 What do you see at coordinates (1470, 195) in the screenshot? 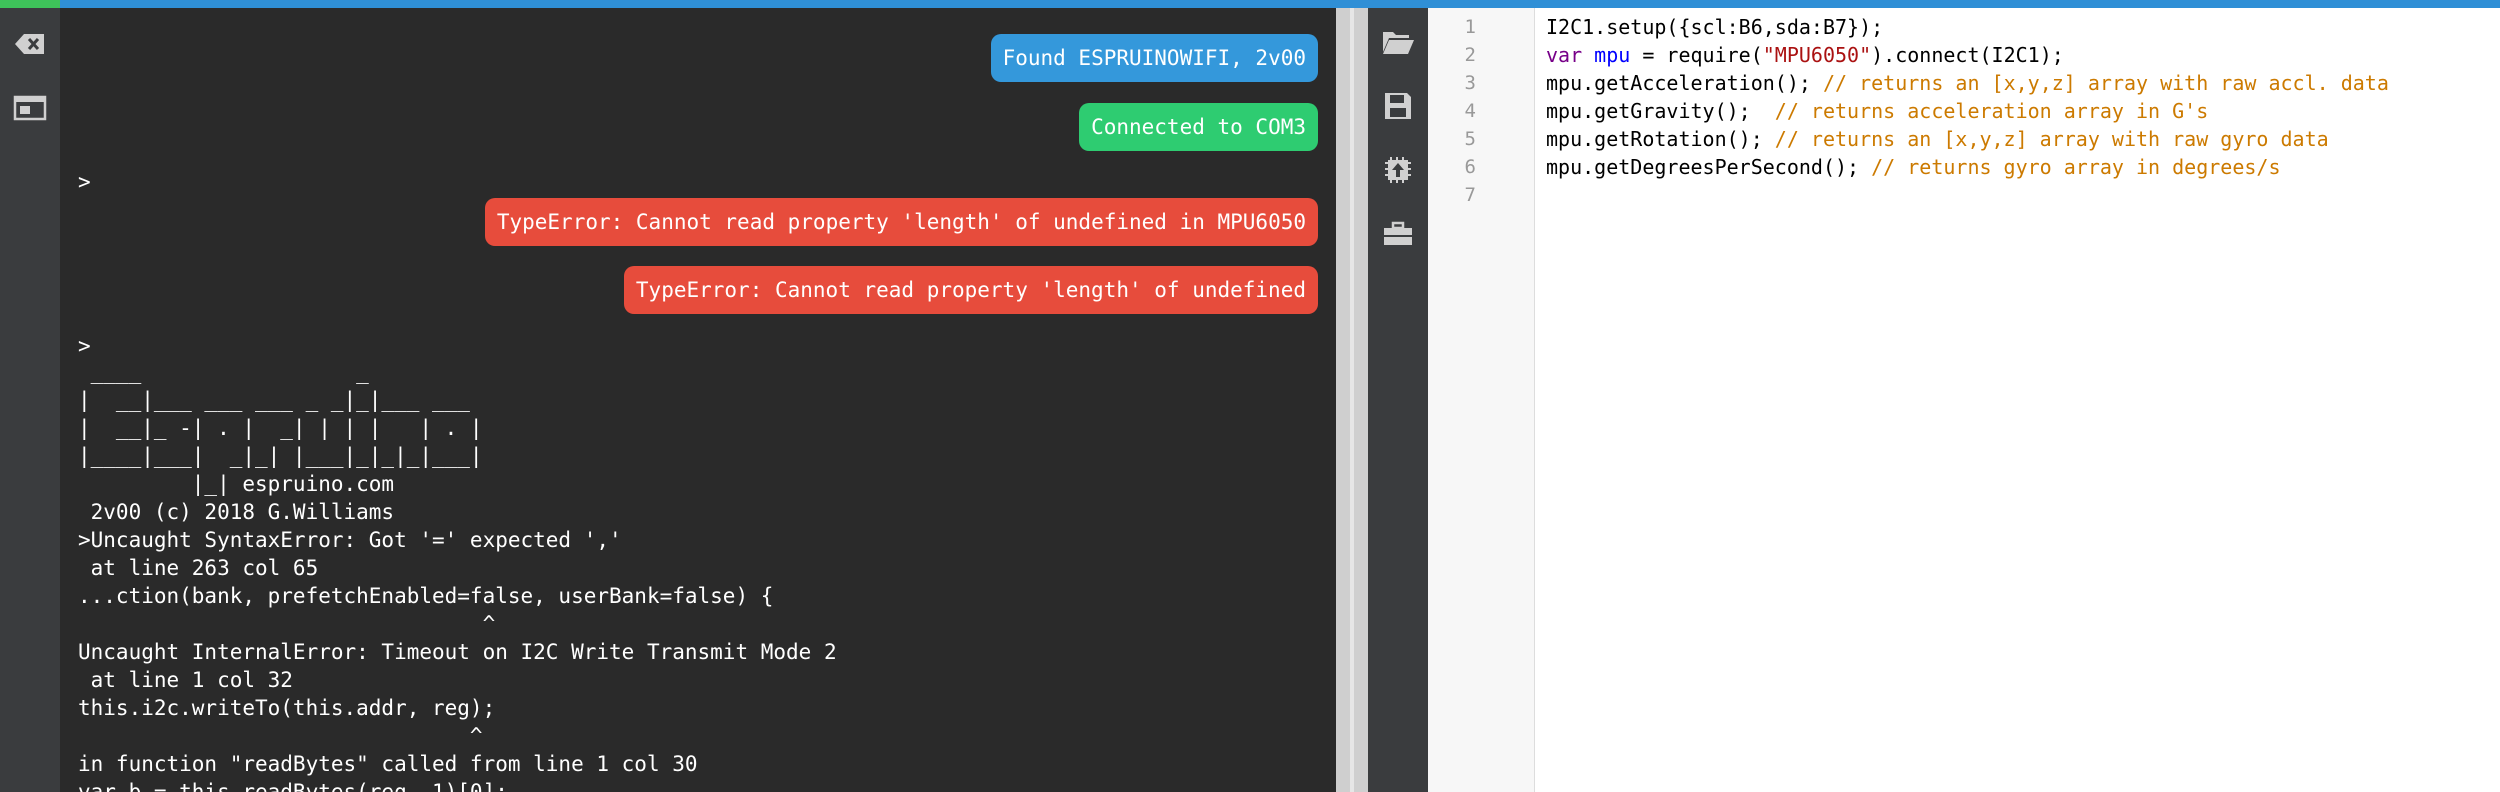
I see `line-number: 7` at bounding box center [1470, 195].